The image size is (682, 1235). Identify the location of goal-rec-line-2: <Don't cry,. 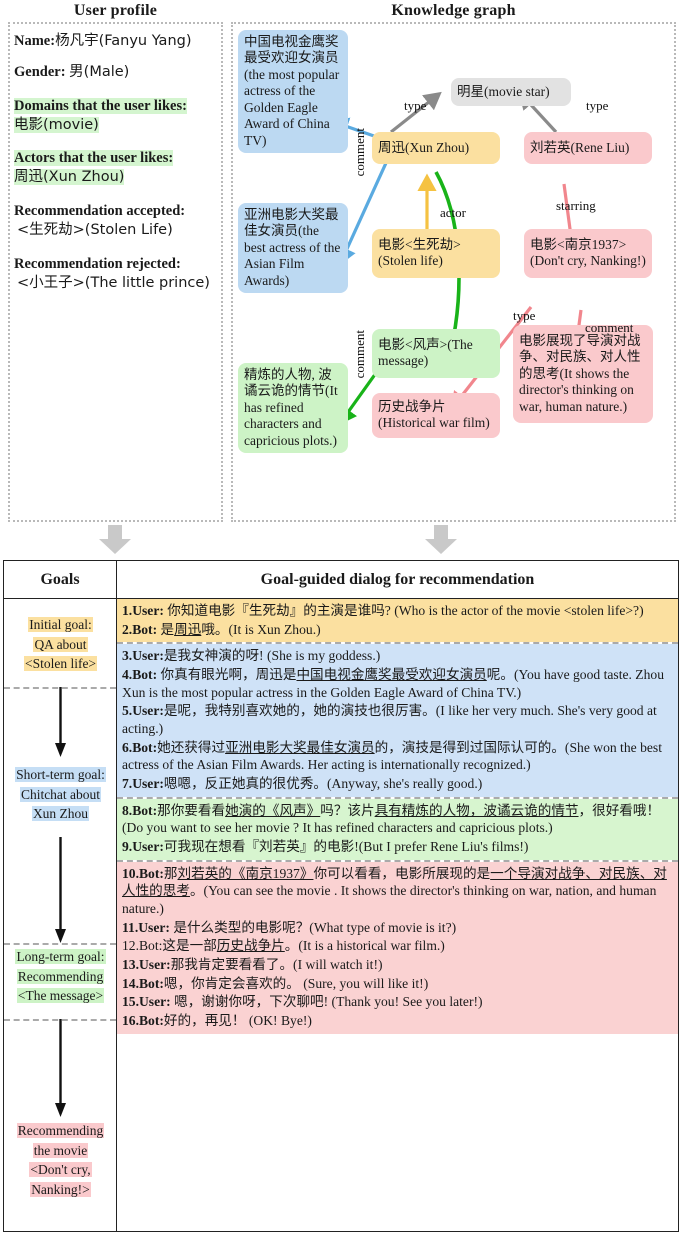
(60, 1170).